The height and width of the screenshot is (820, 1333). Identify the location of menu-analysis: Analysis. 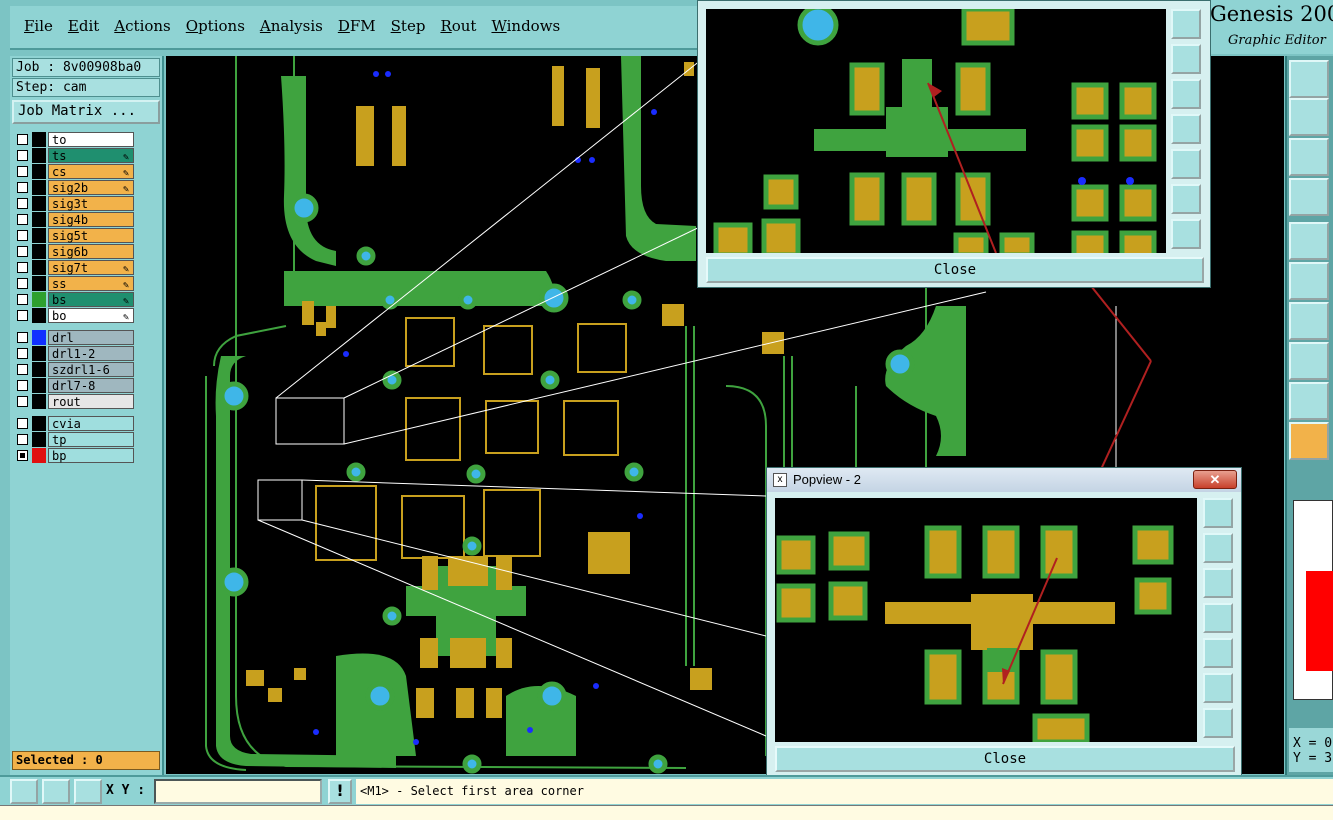
(296, 26).